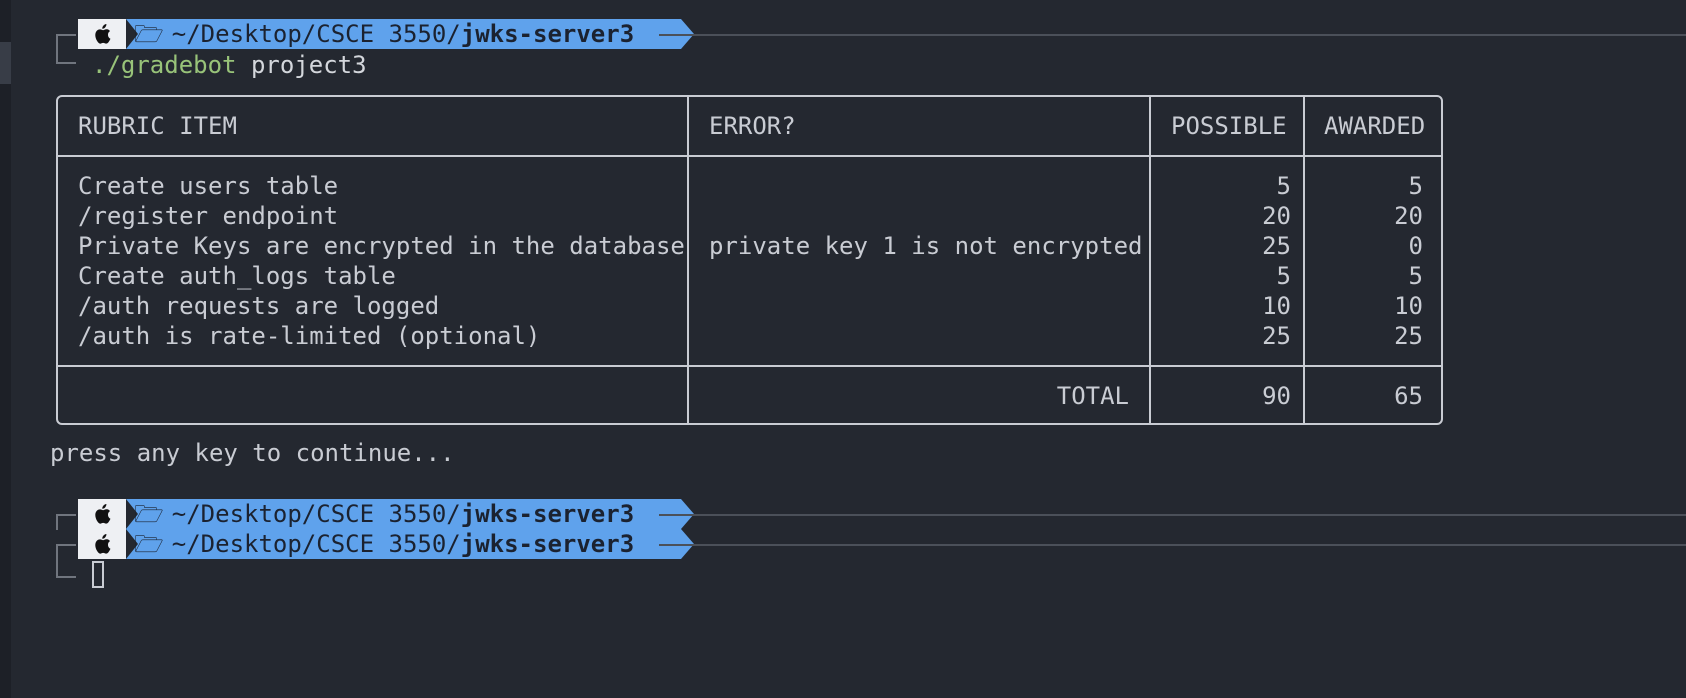 The image size is (1686, 698). I want to click on column-divider, so click(688, 260).